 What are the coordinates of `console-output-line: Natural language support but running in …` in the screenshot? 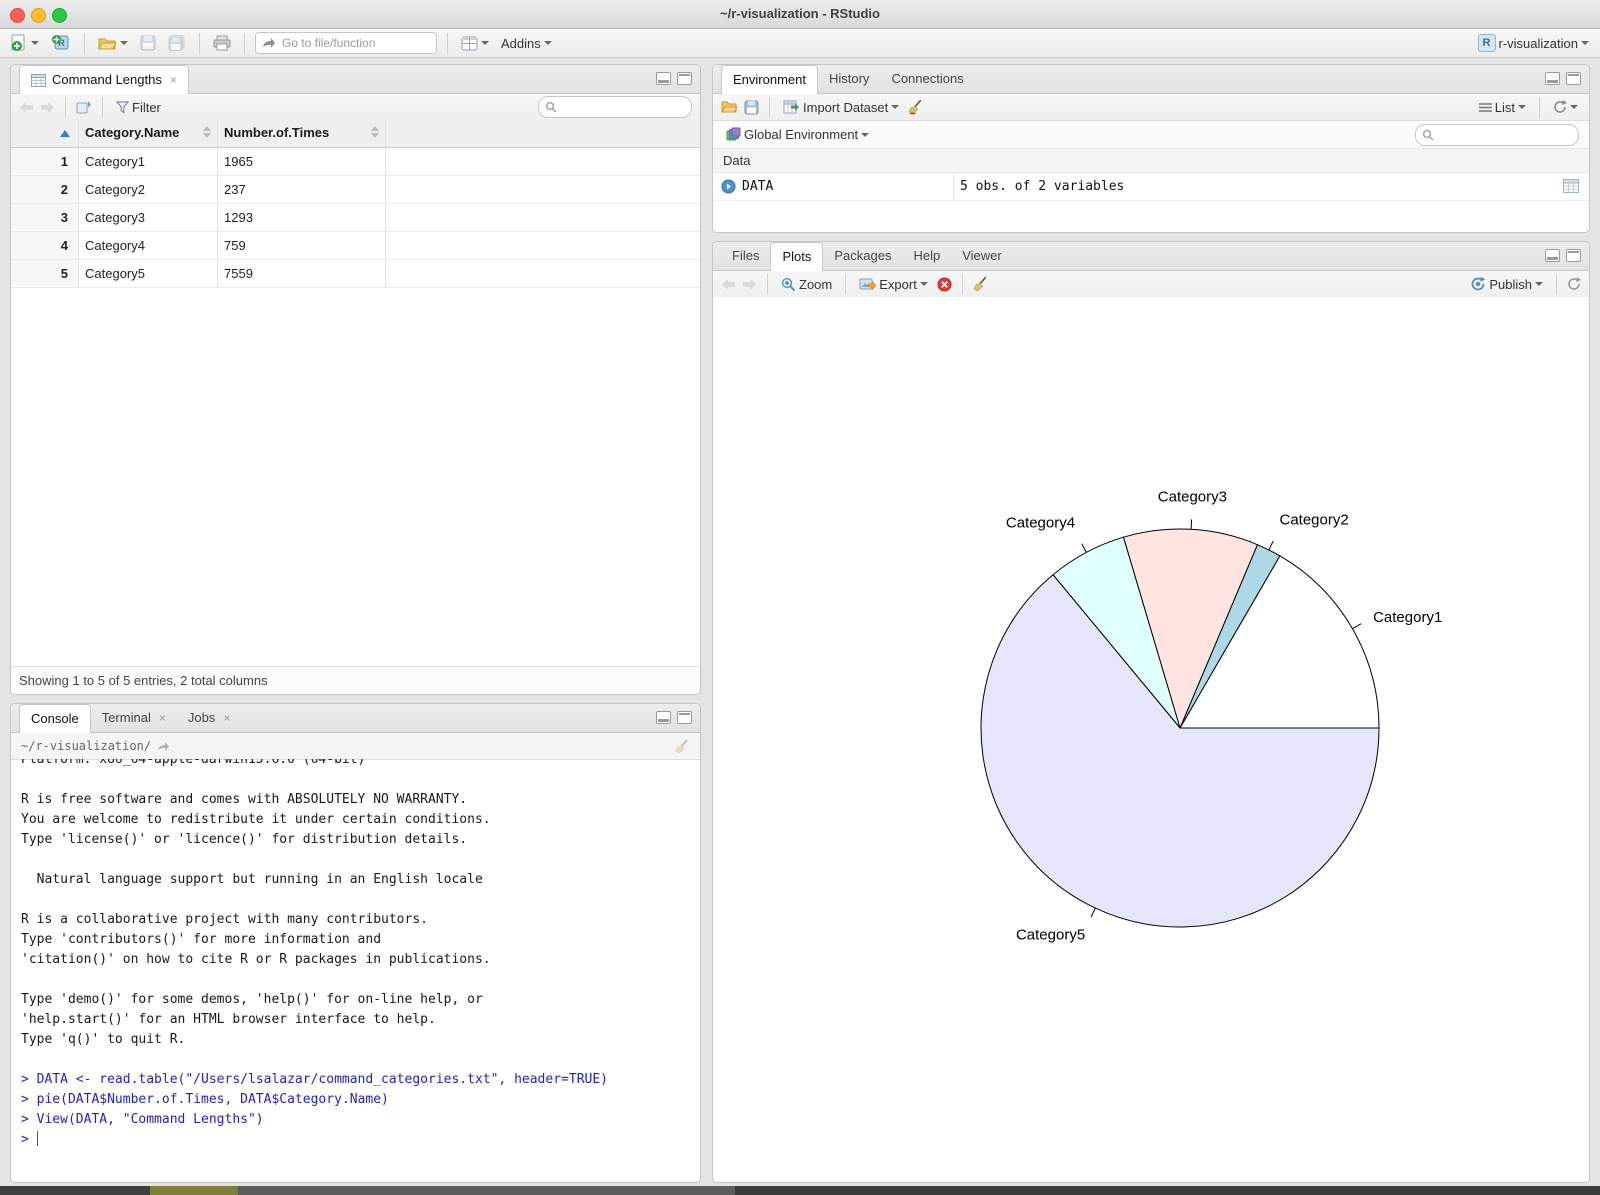 It's located at (252, 879).